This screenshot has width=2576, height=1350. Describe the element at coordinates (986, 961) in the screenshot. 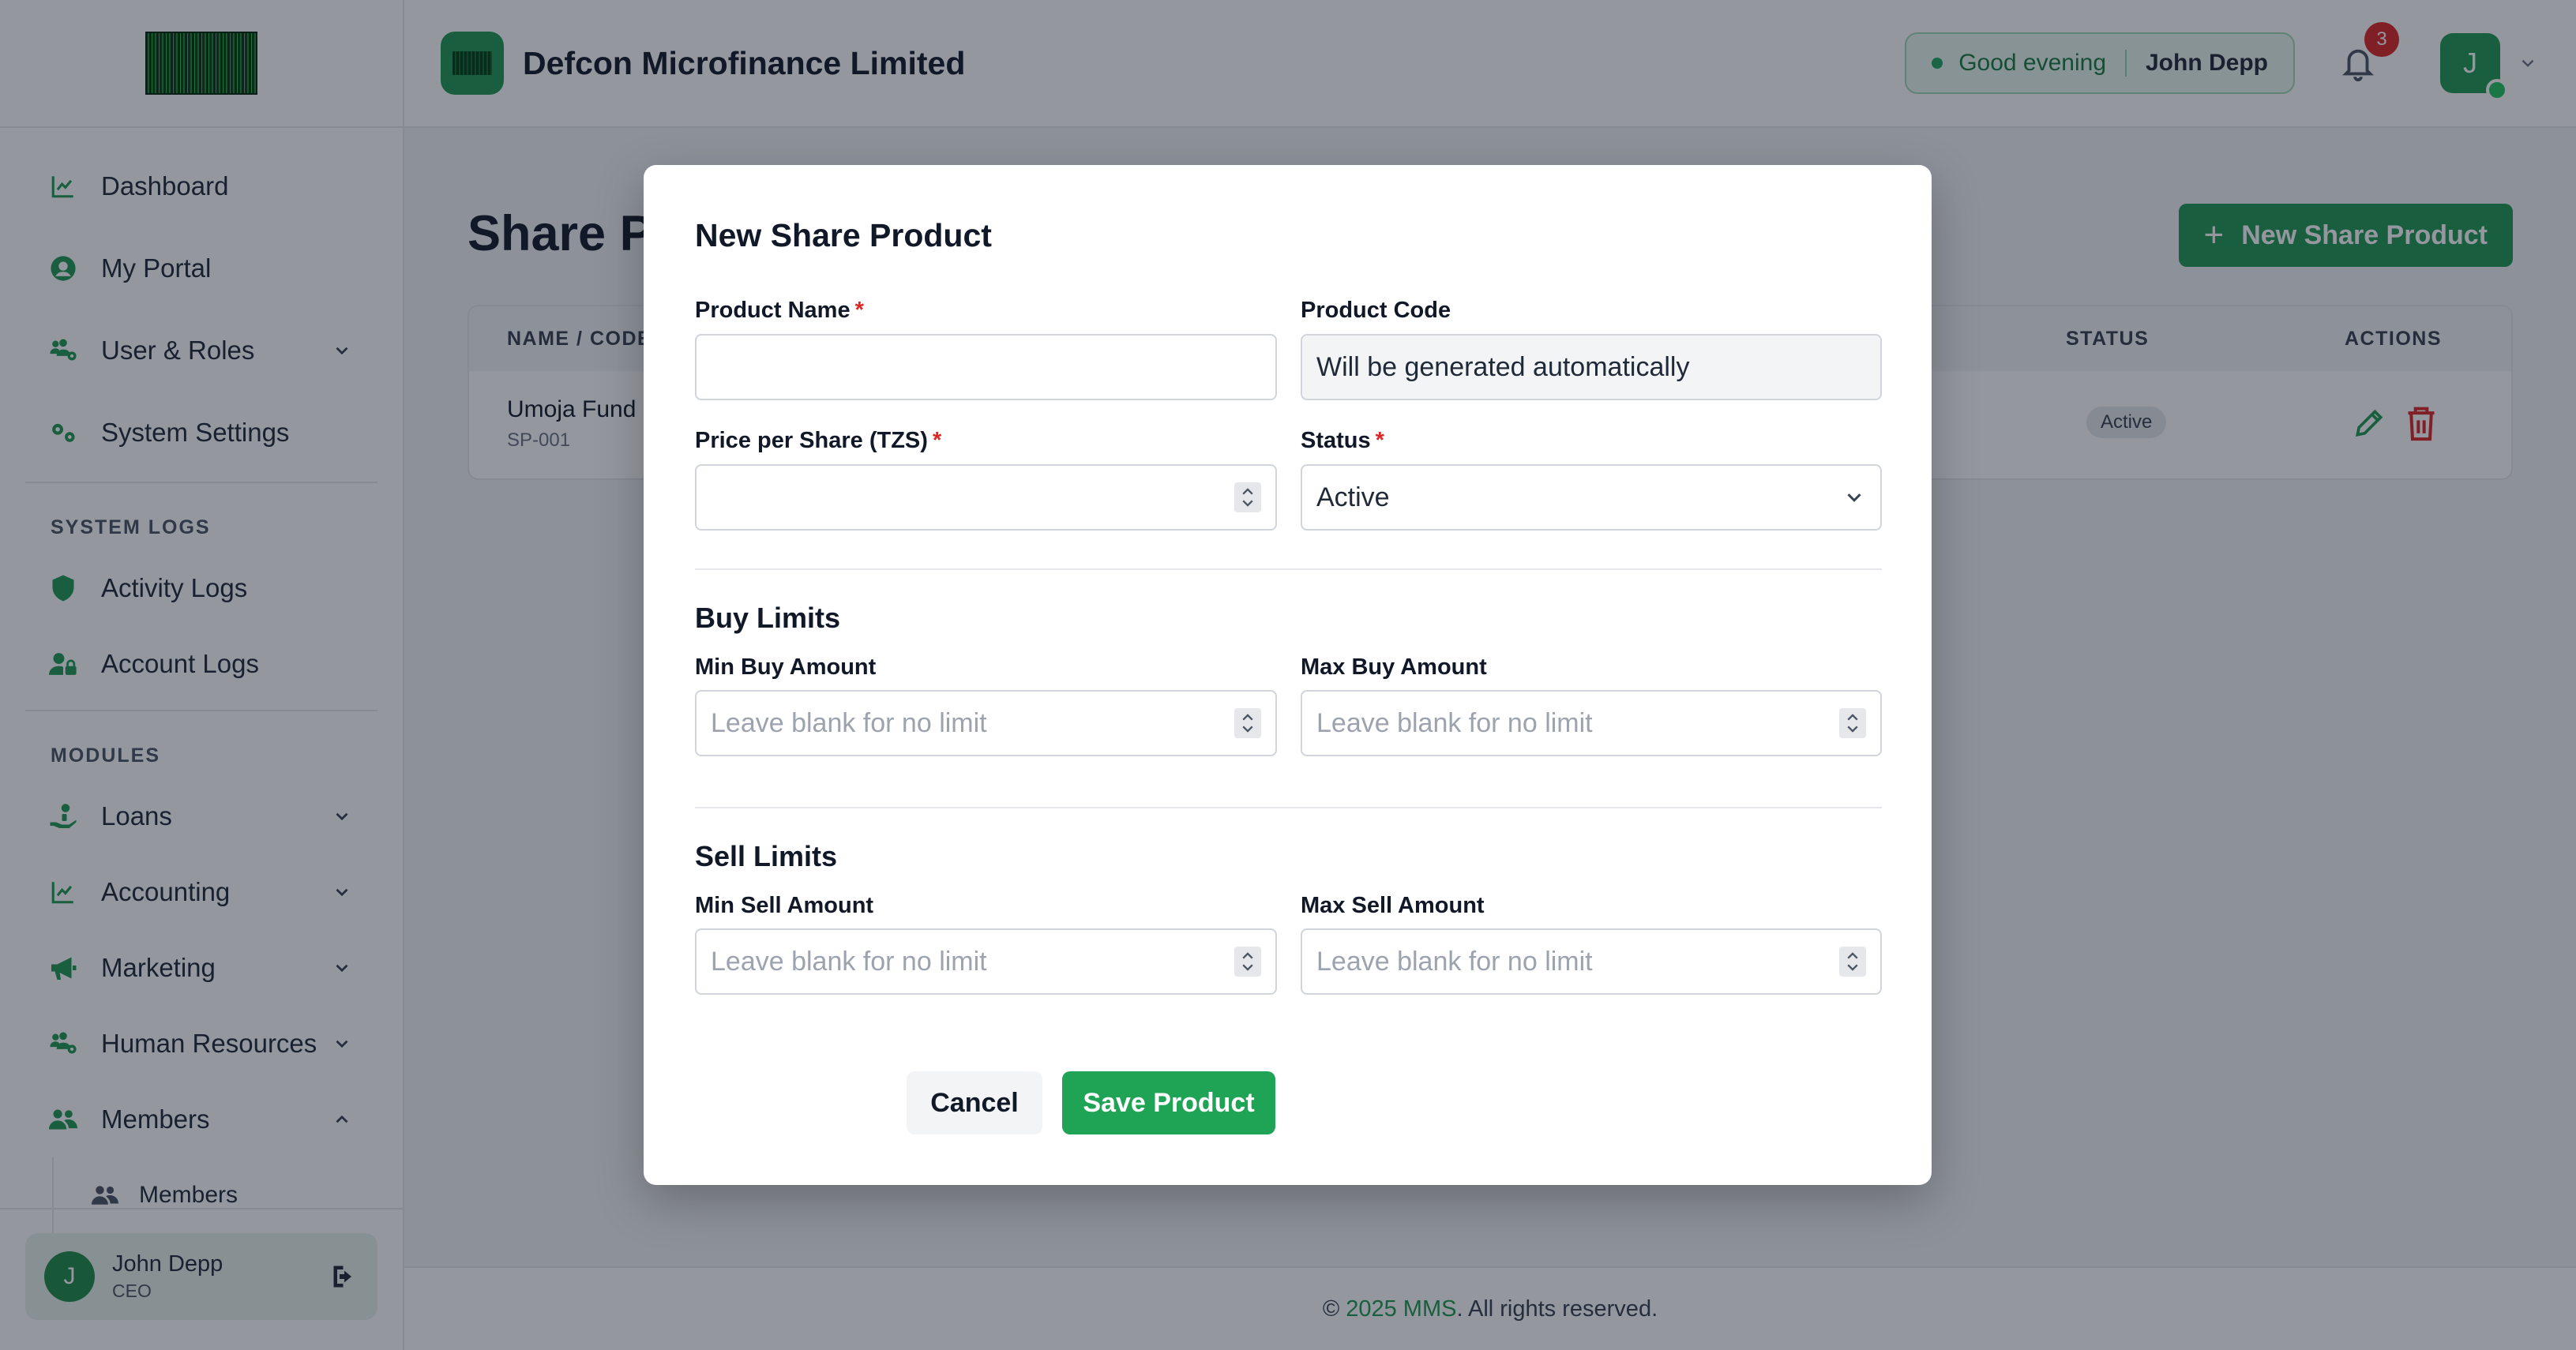

I see `min-sell-amount-input: Leave blank for no limit` at that location.